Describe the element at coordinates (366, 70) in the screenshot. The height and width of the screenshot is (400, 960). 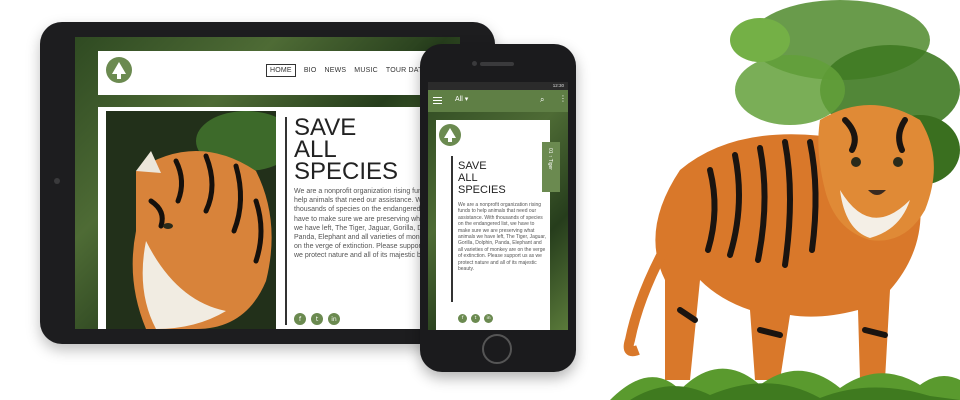
I see `nav-music: MUSIC` at that location.